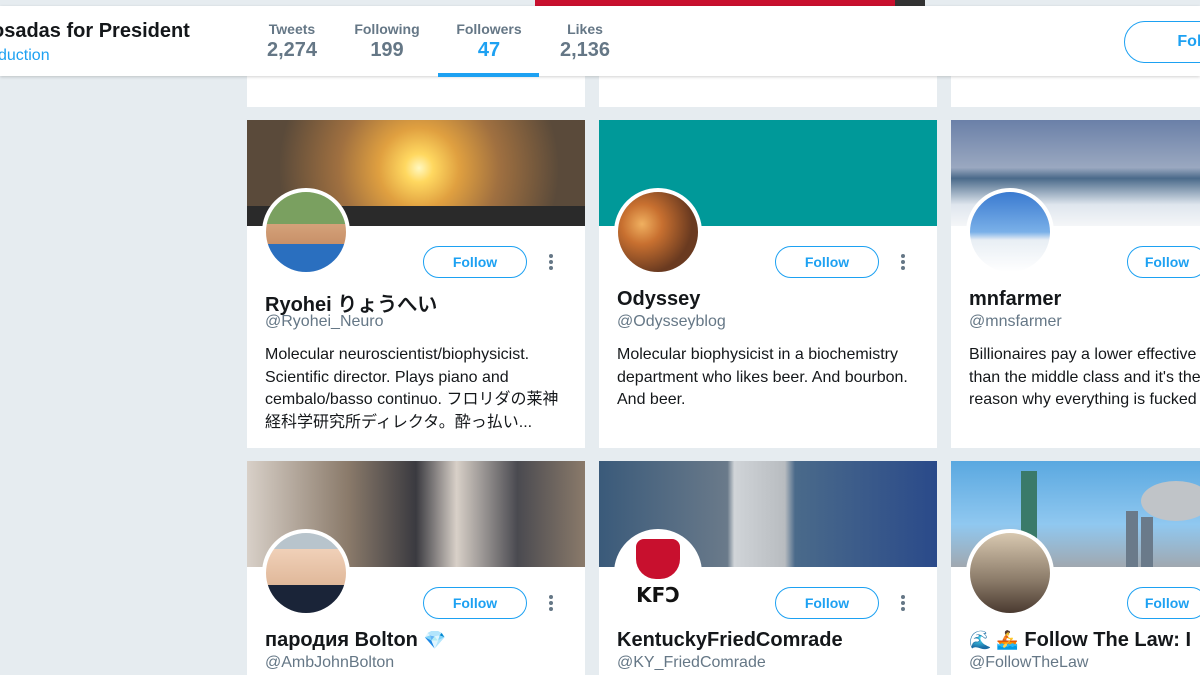 The width and height of the screenshot is (1200, 675). I want to click on user-name: пародия Bolton 💎, so click(355, 640).